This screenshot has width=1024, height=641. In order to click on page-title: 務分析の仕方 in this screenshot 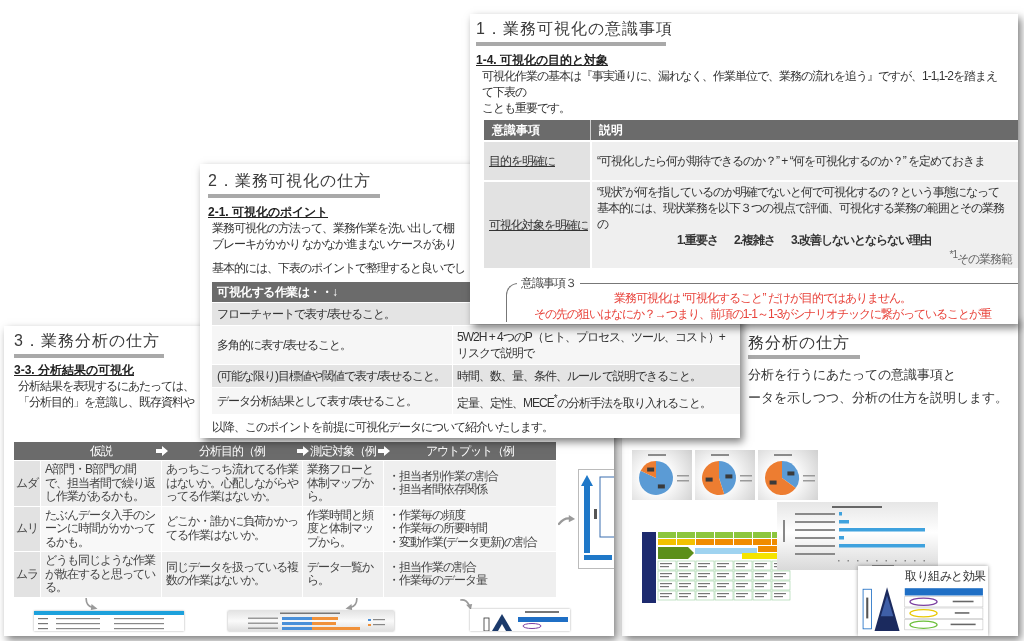, I will do `click(799, 343)`.